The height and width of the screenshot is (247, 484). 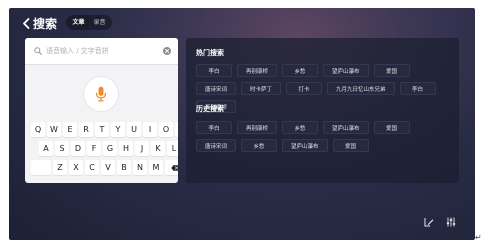 What do you see at coordinates (391, 70) in the screenshot?
I see `hot-tag: 爱国` at bounding box center [391, 70].